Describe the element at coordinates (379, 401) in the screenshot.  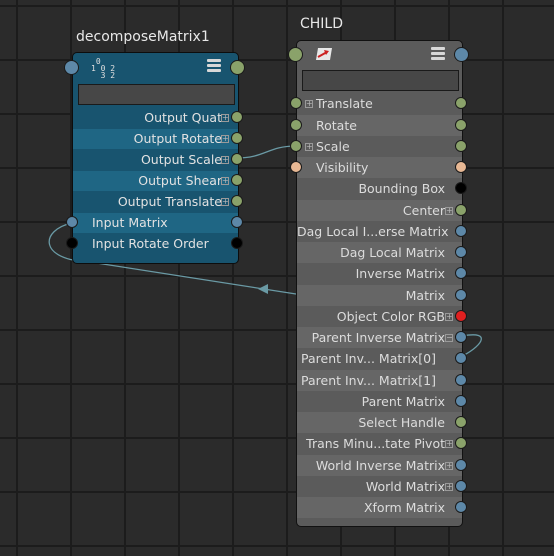
I see `attr-parent-matrix: Parent Matrix` at that location.